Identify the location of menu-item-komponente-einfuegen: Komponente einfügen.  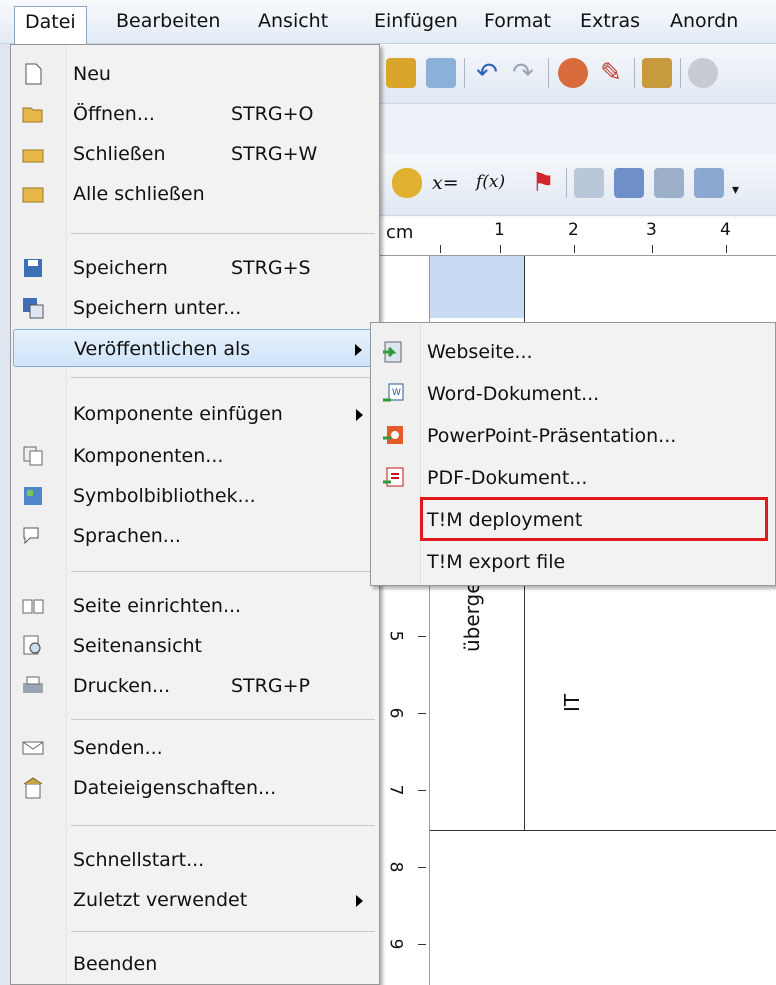
(195, 414).